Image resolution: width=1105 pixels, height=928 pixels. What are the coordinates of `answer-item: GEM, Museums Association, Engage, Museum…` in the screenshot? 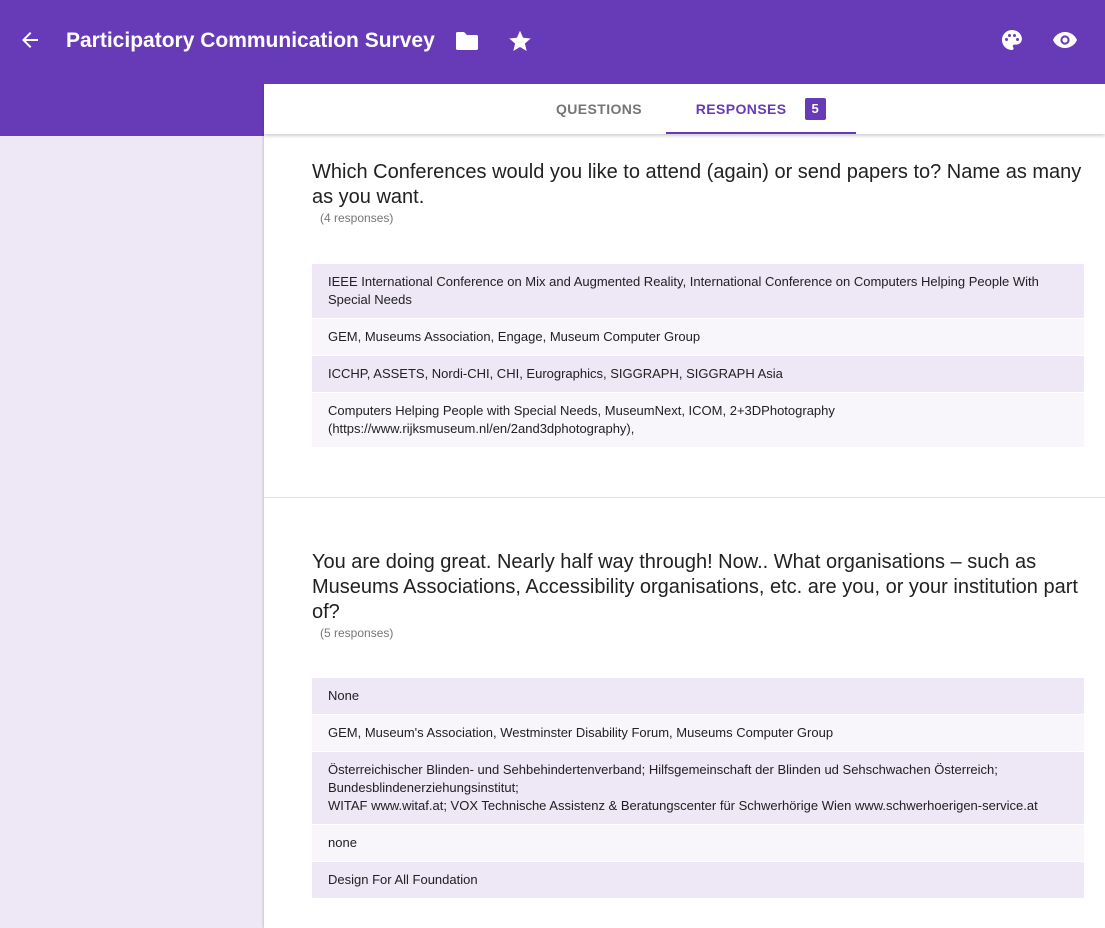 It's located at (698, 337).